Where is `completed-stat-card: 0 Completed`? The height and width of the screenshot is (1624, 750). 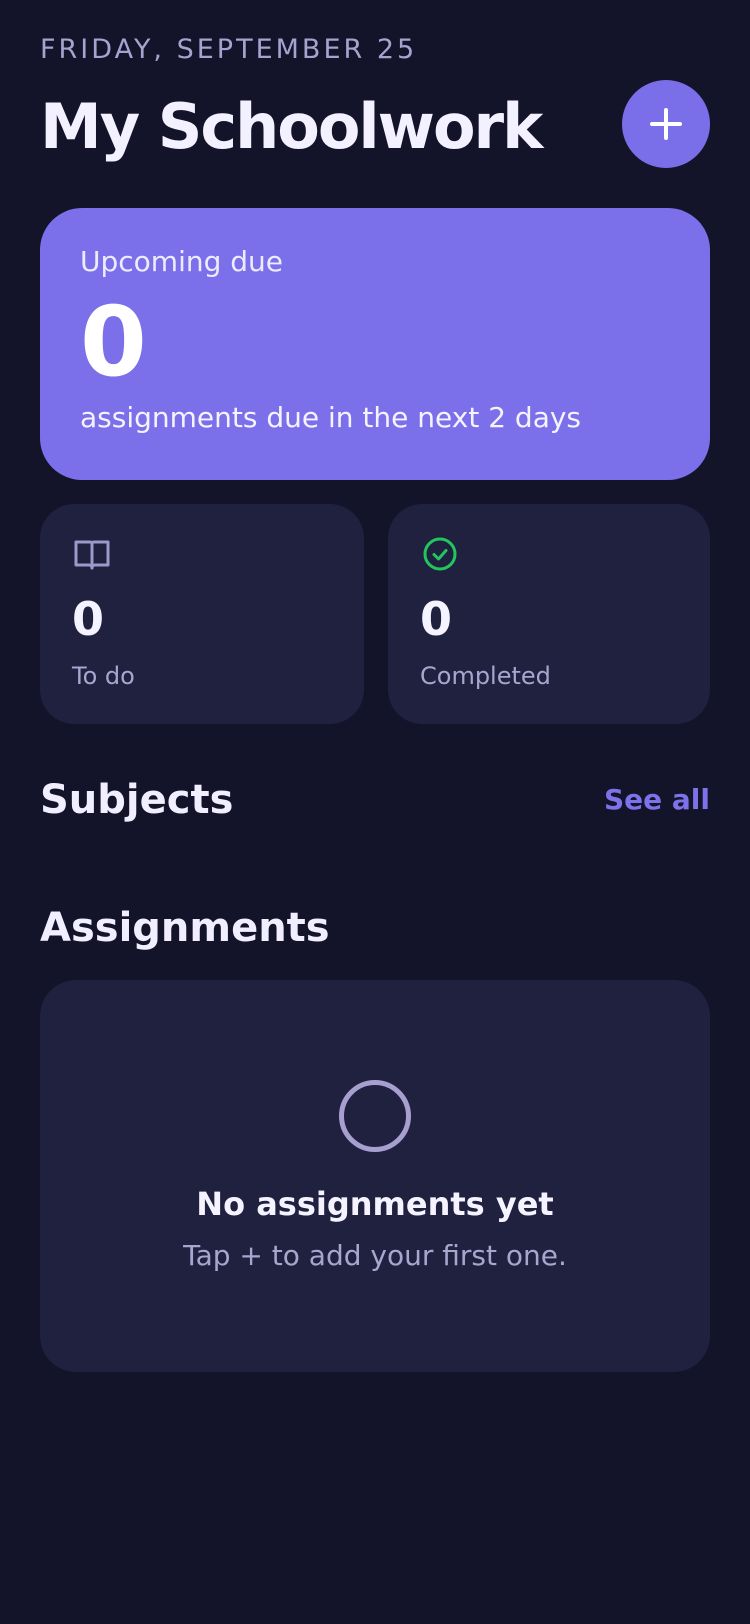 completed-stat-card: 0 Completed is located at coordinates (549, 614).